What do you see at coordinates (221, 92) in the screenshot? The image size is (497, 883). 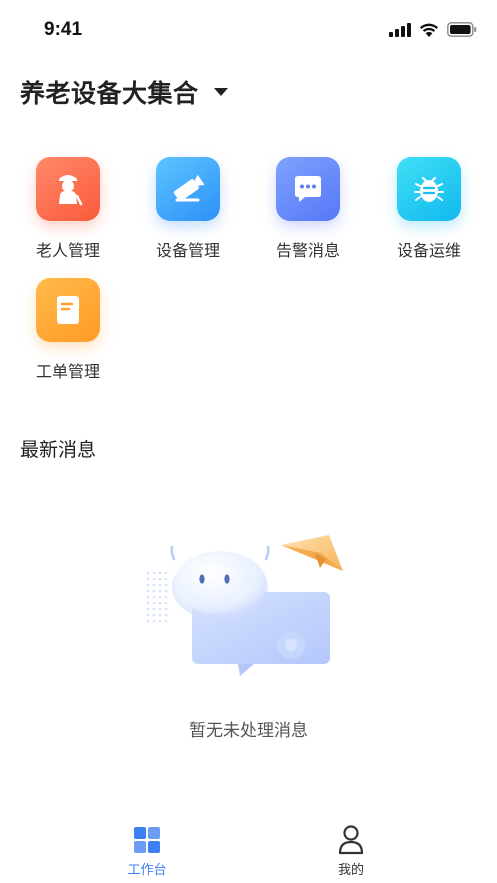 I see `caret-down-icon` at bounding box center [221, 92].